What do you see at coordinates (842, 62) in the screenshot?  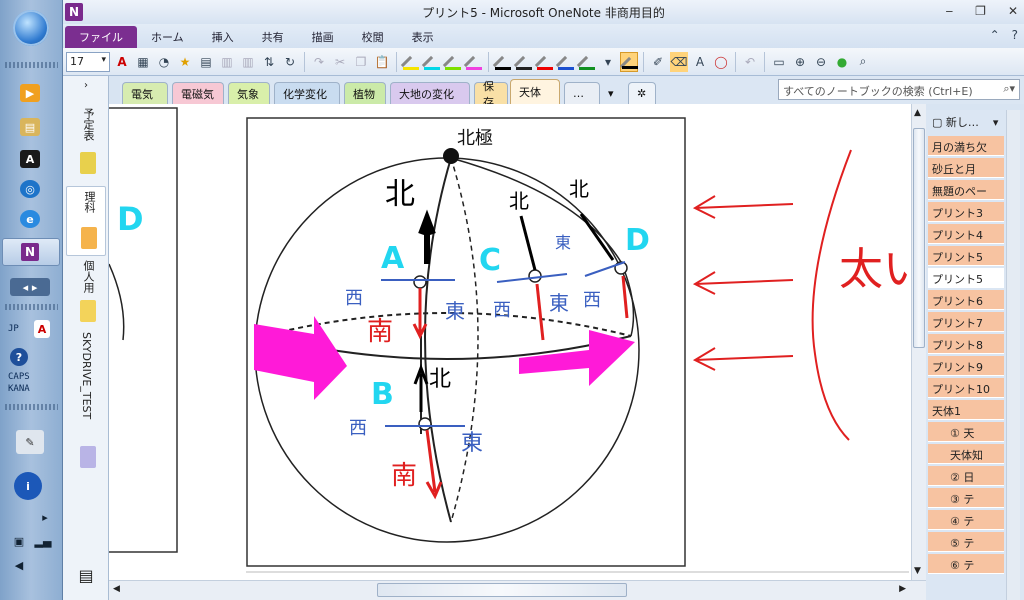 I see `sync-icon: ●` at bounding box center [842, 62].